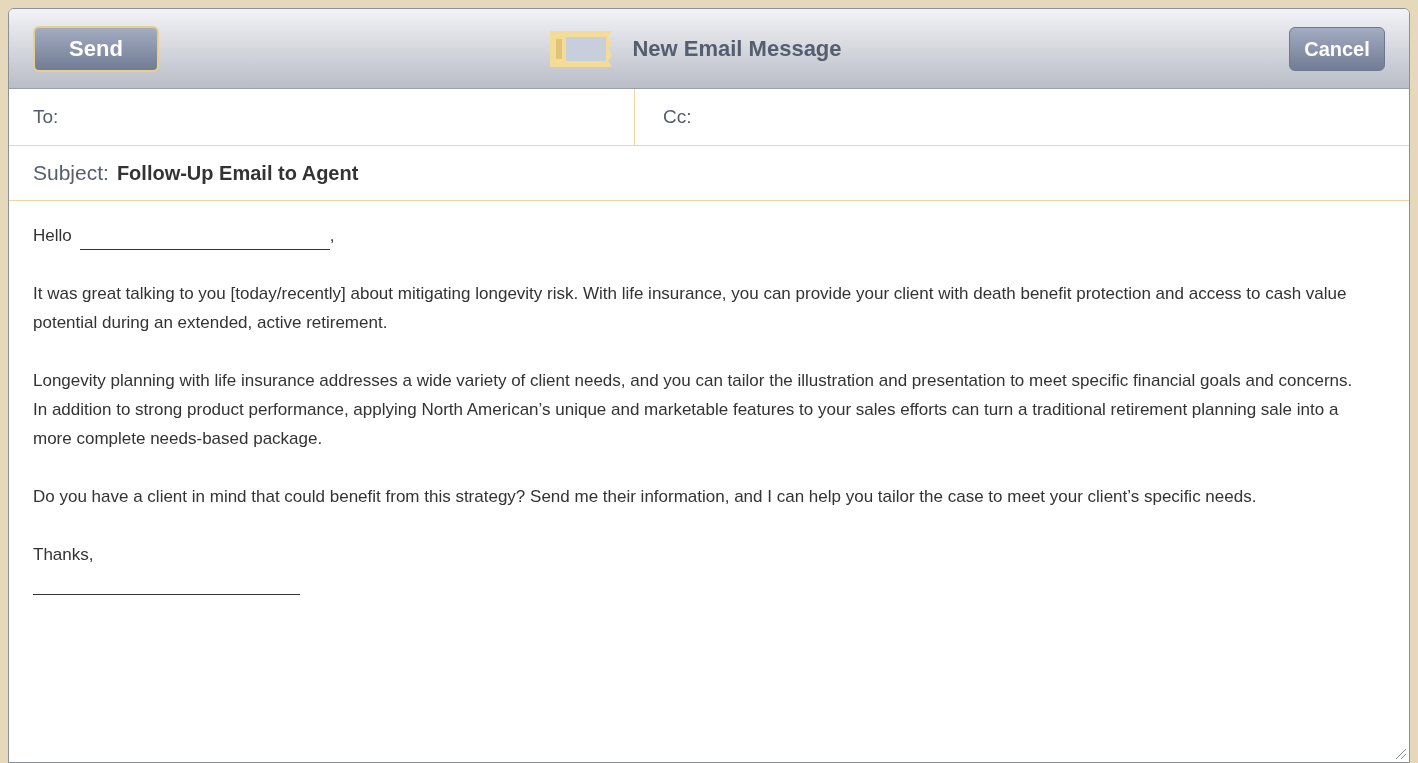 The width and height of the screenshot is (1418, 763). What do you see at coordinates (737, 49) in the screenshot?
I see `window-title: New Email Message` at bounding box center [737, 49].